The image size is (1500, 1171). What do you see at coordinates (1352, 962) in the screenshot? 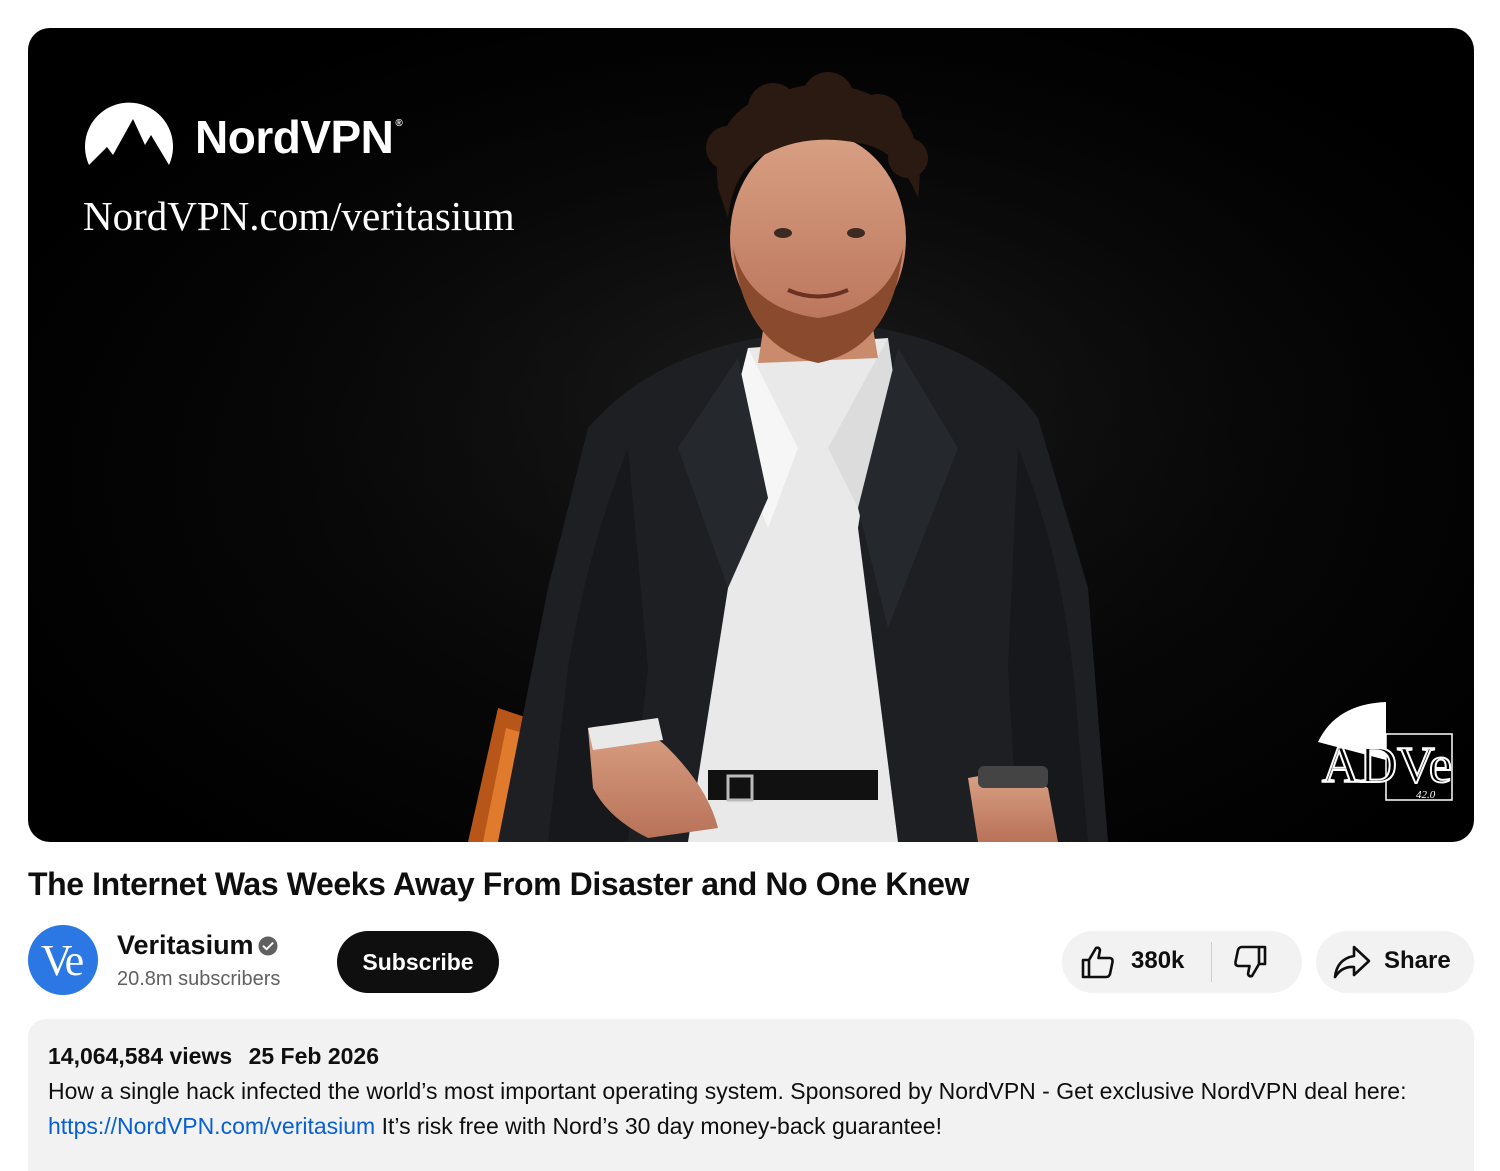
I see `share-arrow-icon` at bounding box center [1352, 962].